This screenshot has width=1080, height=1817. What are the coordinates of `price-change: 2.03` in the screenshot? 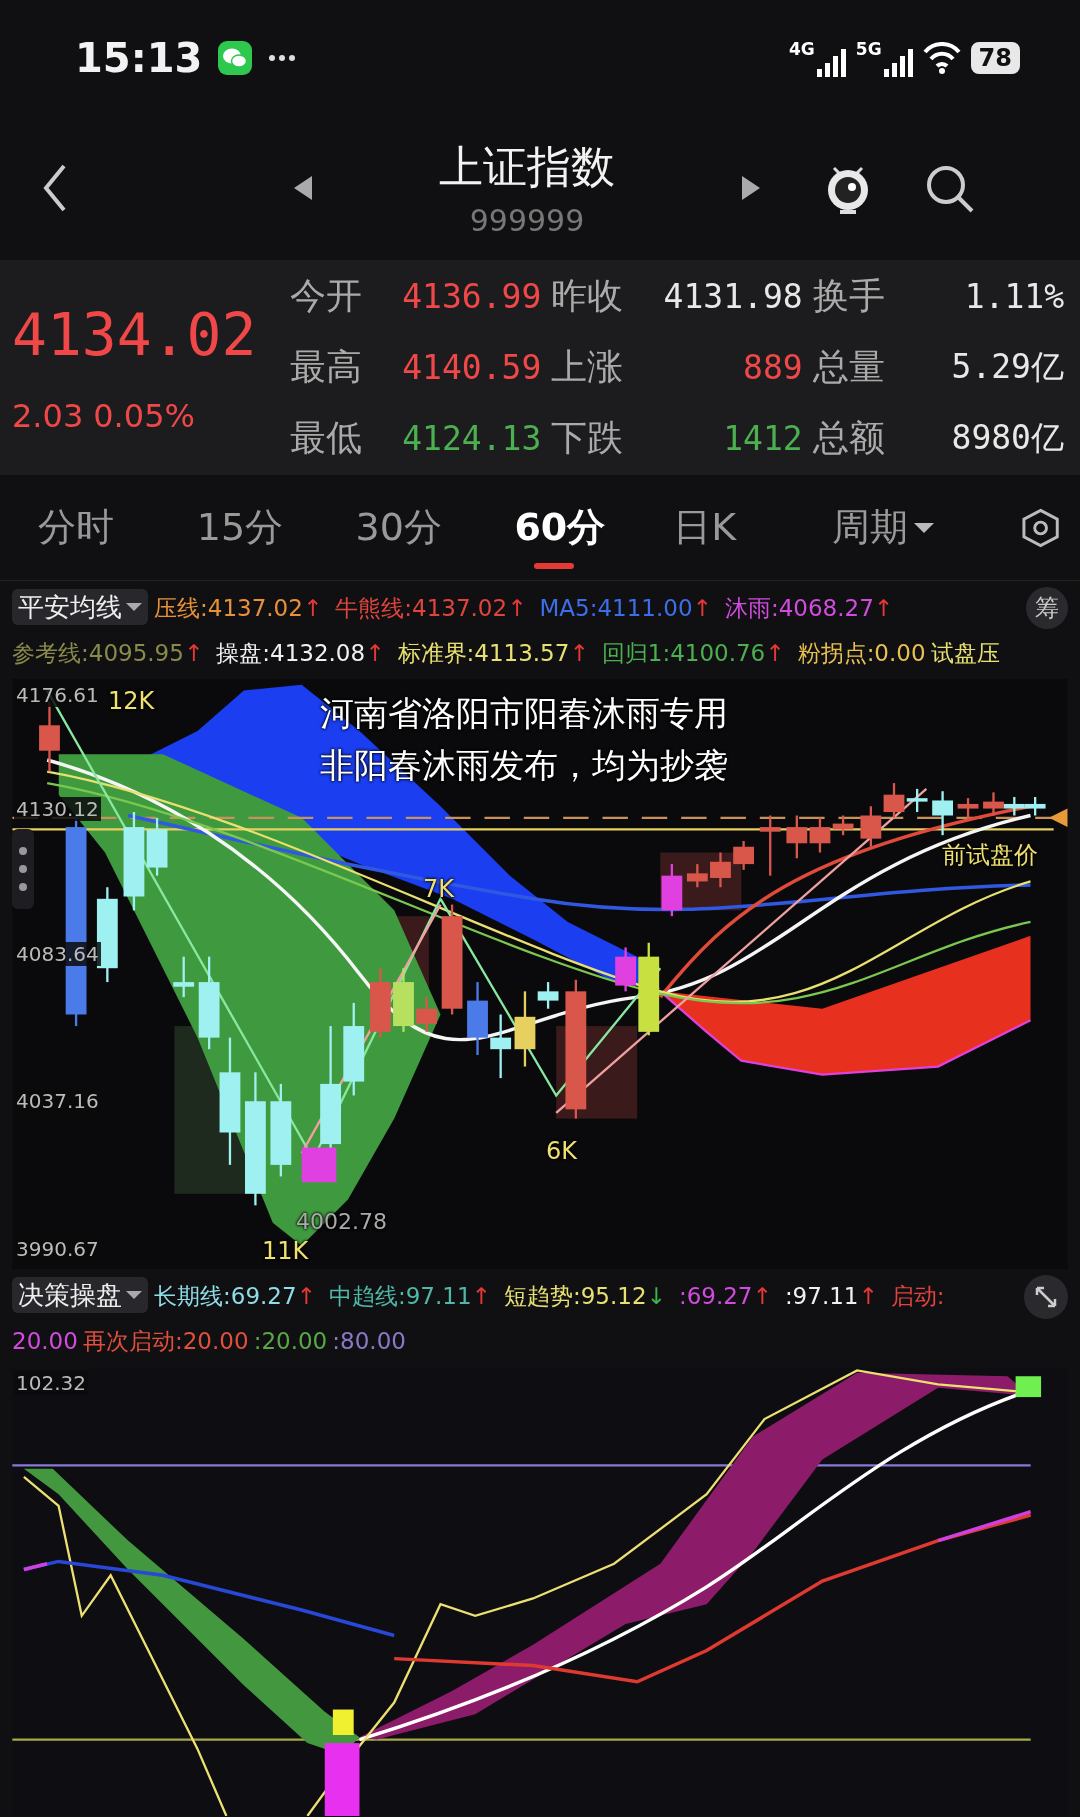 It's located at (48, 415).